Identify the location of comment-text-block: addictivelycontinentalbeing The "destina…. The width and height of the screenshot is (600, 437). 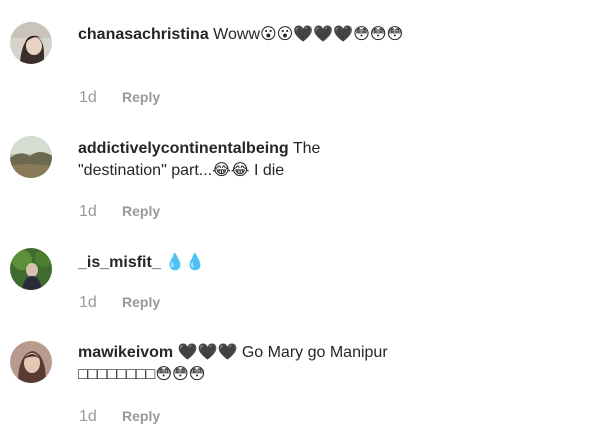
(243, 160).